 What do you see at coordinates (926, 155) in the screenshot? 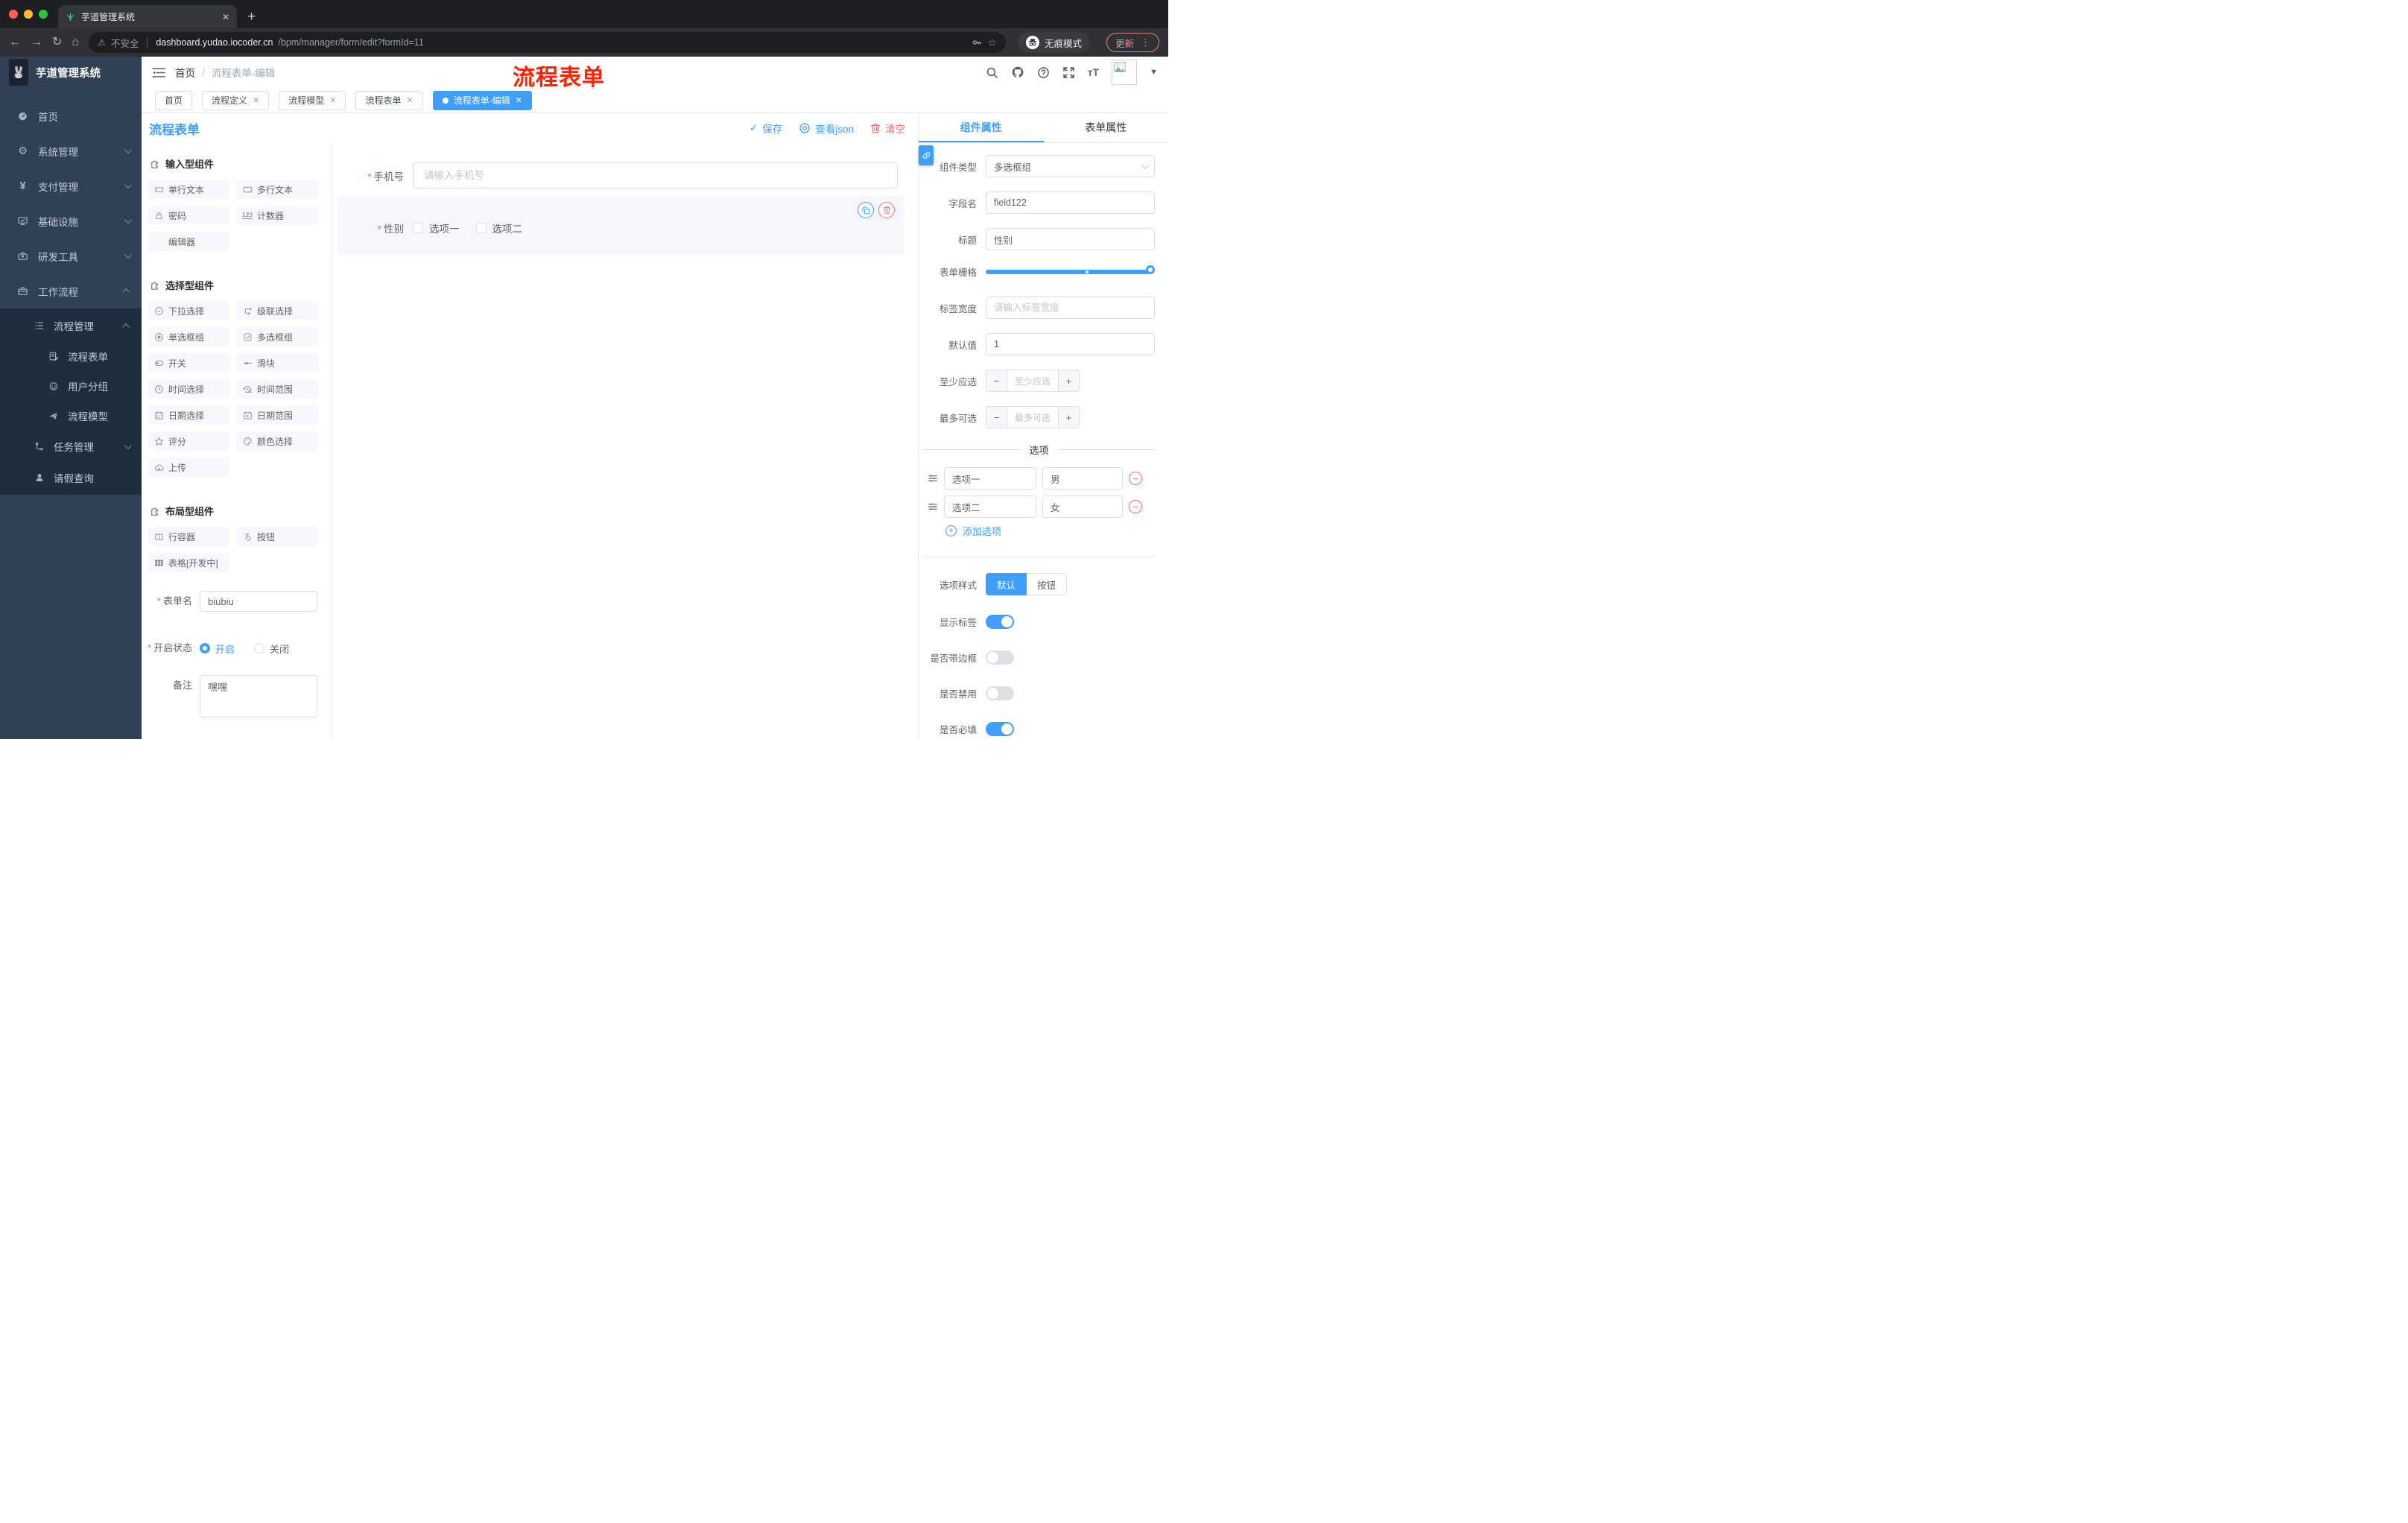
I see `link-handle` at bounding box center [926, 155].